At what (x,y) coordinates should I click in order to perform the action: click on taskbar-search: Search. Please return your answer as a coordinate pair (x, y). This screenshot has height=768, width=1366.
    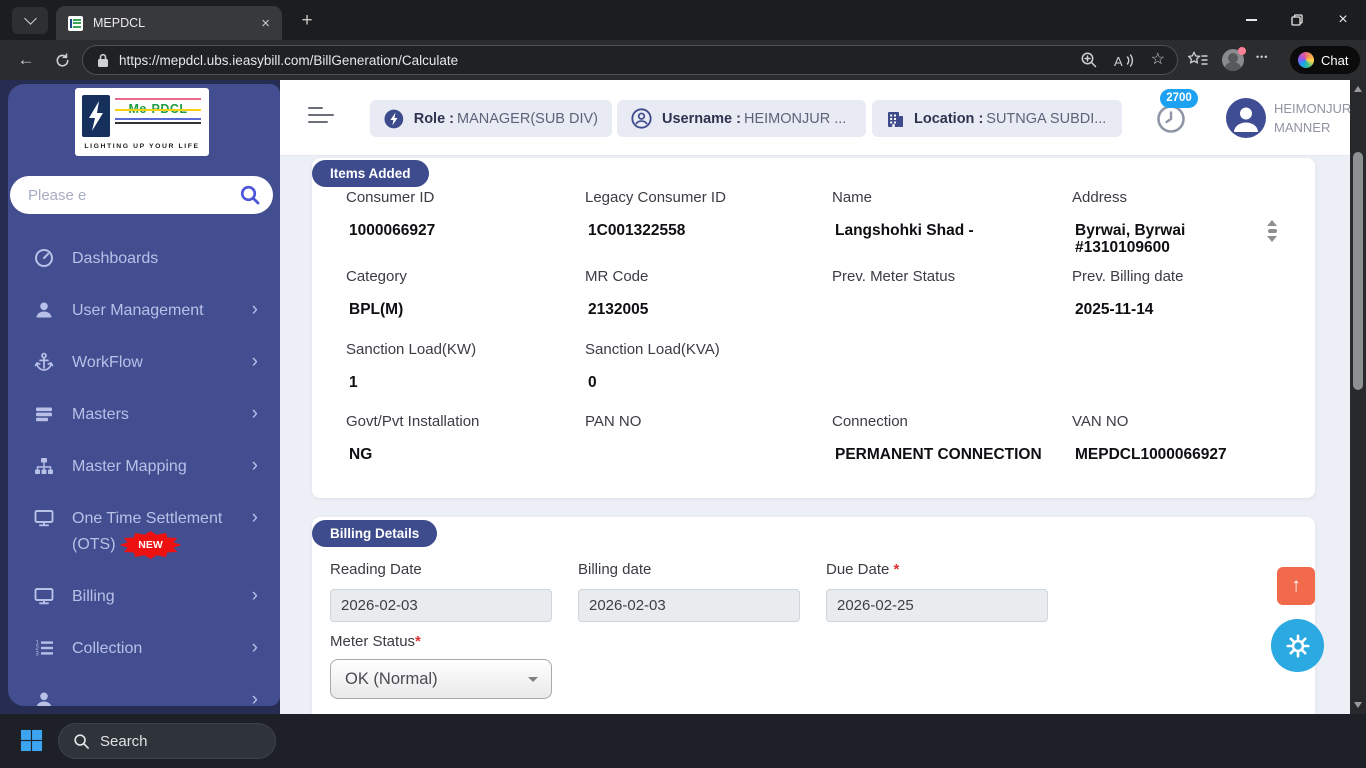
    Looking at the image, I should click on (167, 741).